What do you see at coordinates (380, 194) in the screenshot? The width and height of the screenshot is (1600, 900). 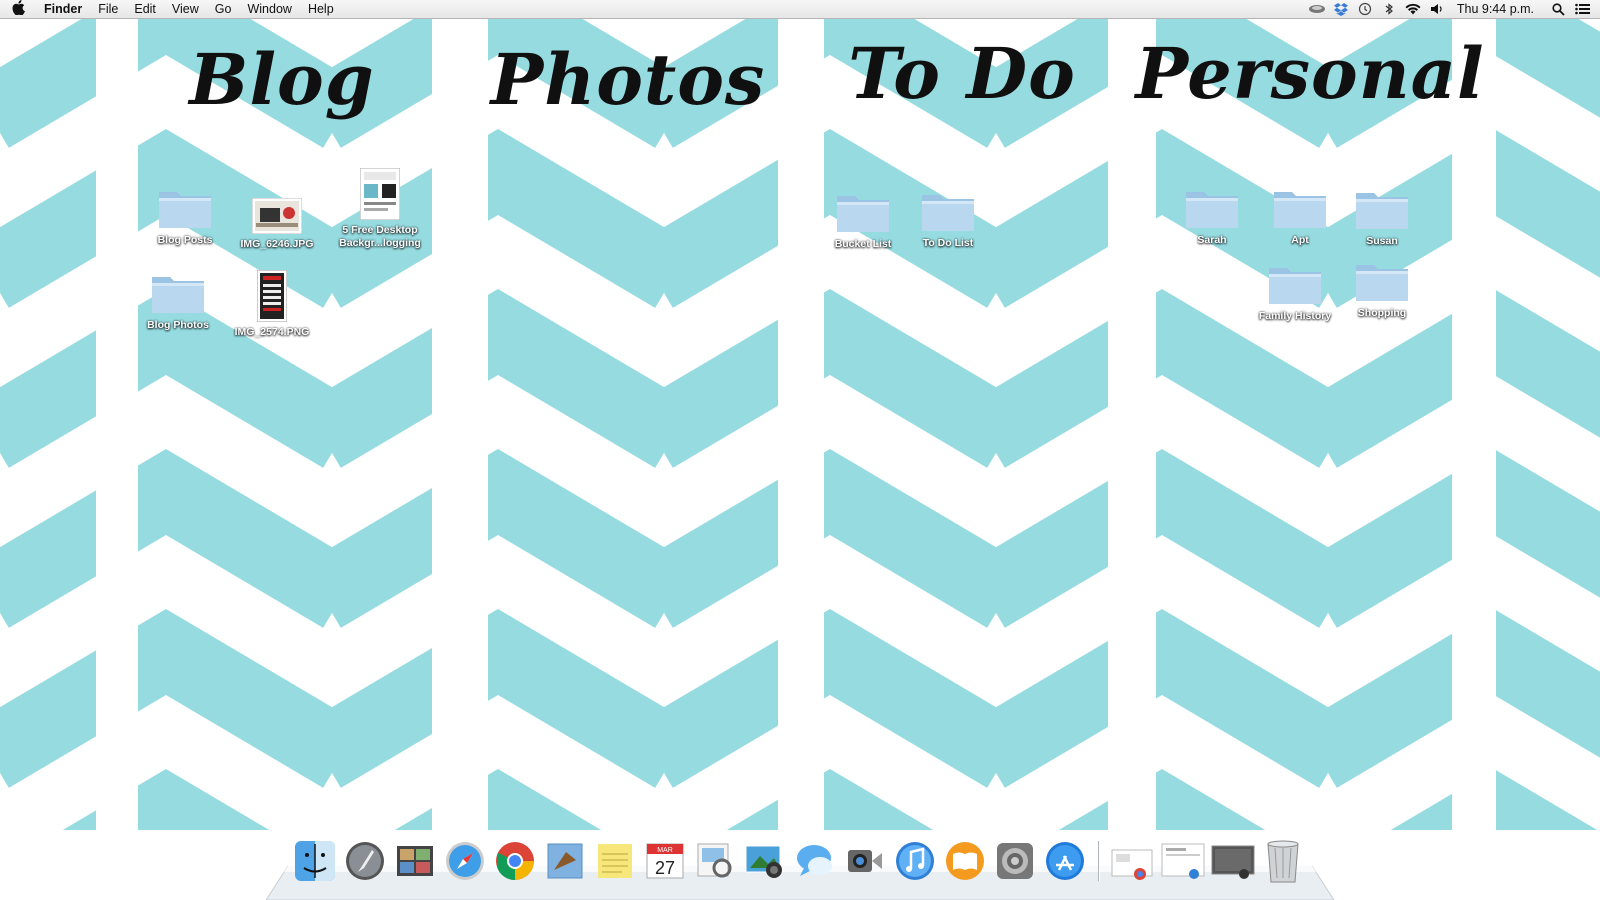 I see `document-thumbnail-icon` at bounding box center [380, 194].